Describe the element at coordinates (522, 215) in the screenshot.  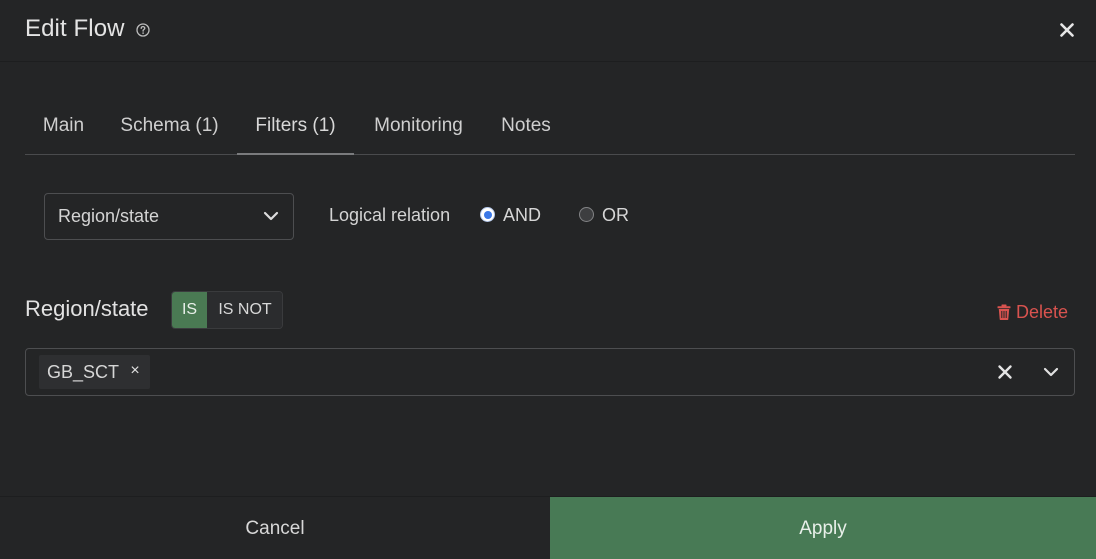
I see `radio-and-label: AND` at that location.